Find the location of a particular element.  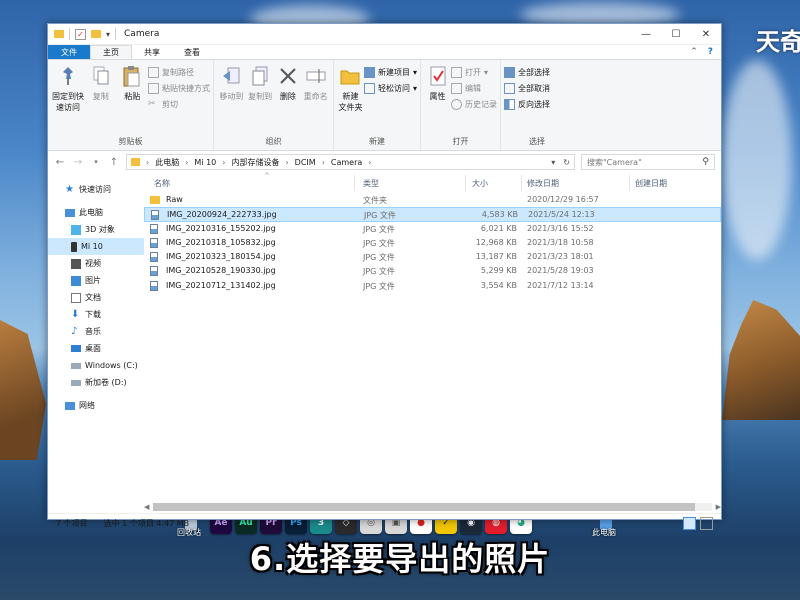

breadcrumb-camera: Camera is located at coordinates (346, 162).